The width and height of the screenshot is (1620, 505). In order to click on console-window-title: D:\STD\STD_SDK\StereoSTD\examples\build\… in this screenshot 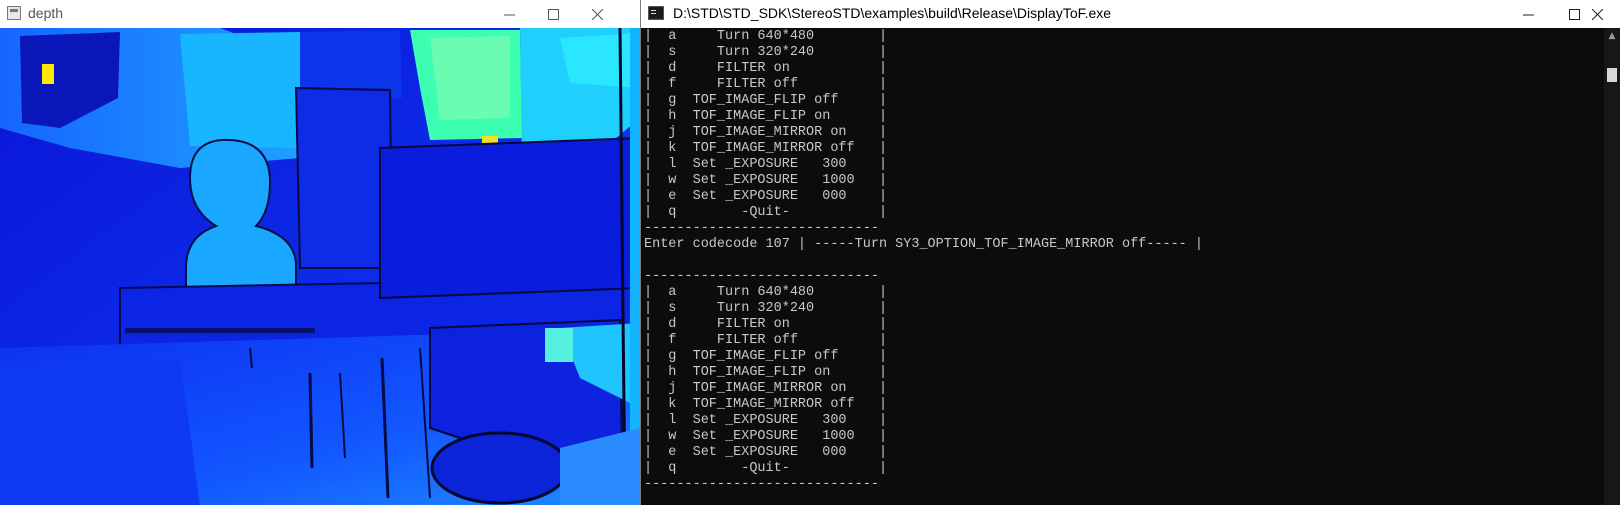, I will do `click(892, 13)`.